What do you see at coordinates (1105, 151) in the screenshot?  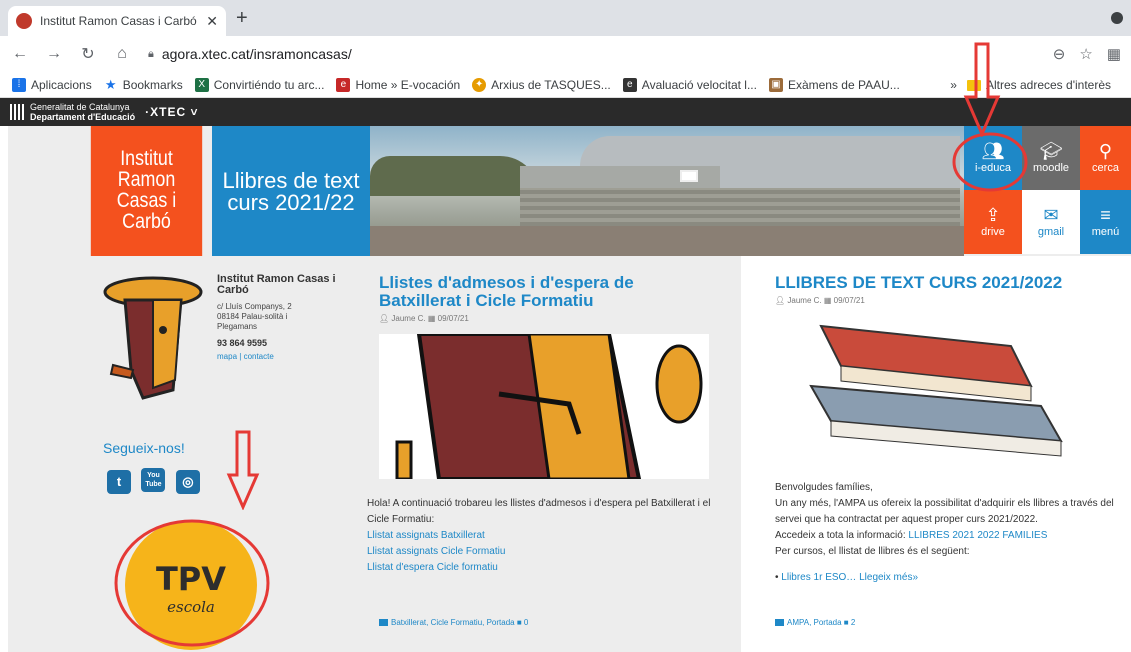 I see `search-icon: ⚲` at bounding box center [1105, 151].